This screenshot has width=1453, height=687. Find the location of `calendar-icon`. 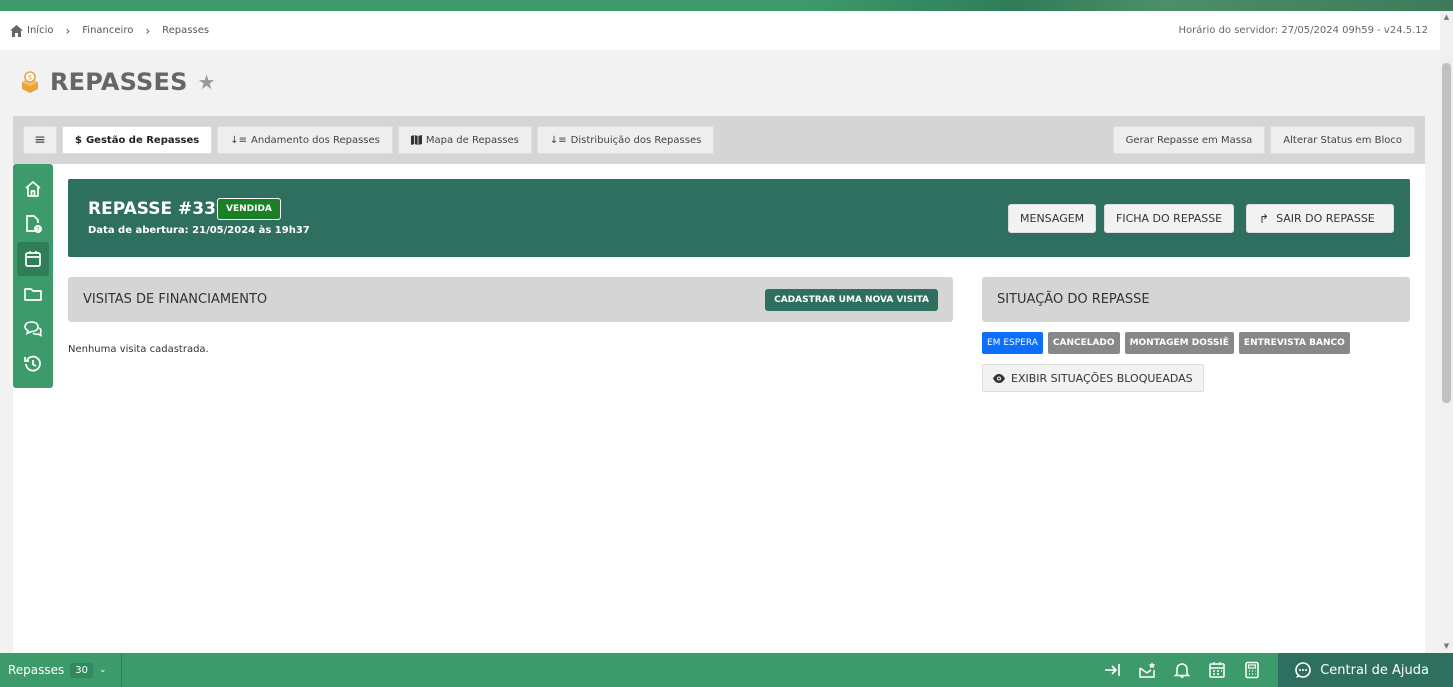

calendar-icon is located at coordinates (33, 259).